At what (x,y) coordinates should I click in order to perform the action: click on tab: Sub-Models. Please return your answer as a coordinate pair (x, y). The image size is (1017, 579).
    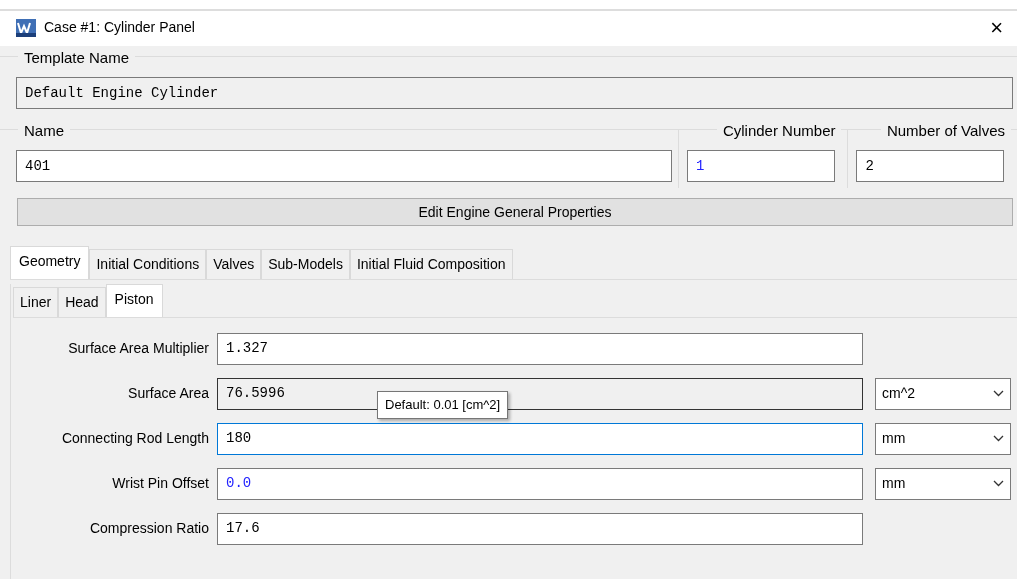
    Looking at the image, I should click on (305, 264).